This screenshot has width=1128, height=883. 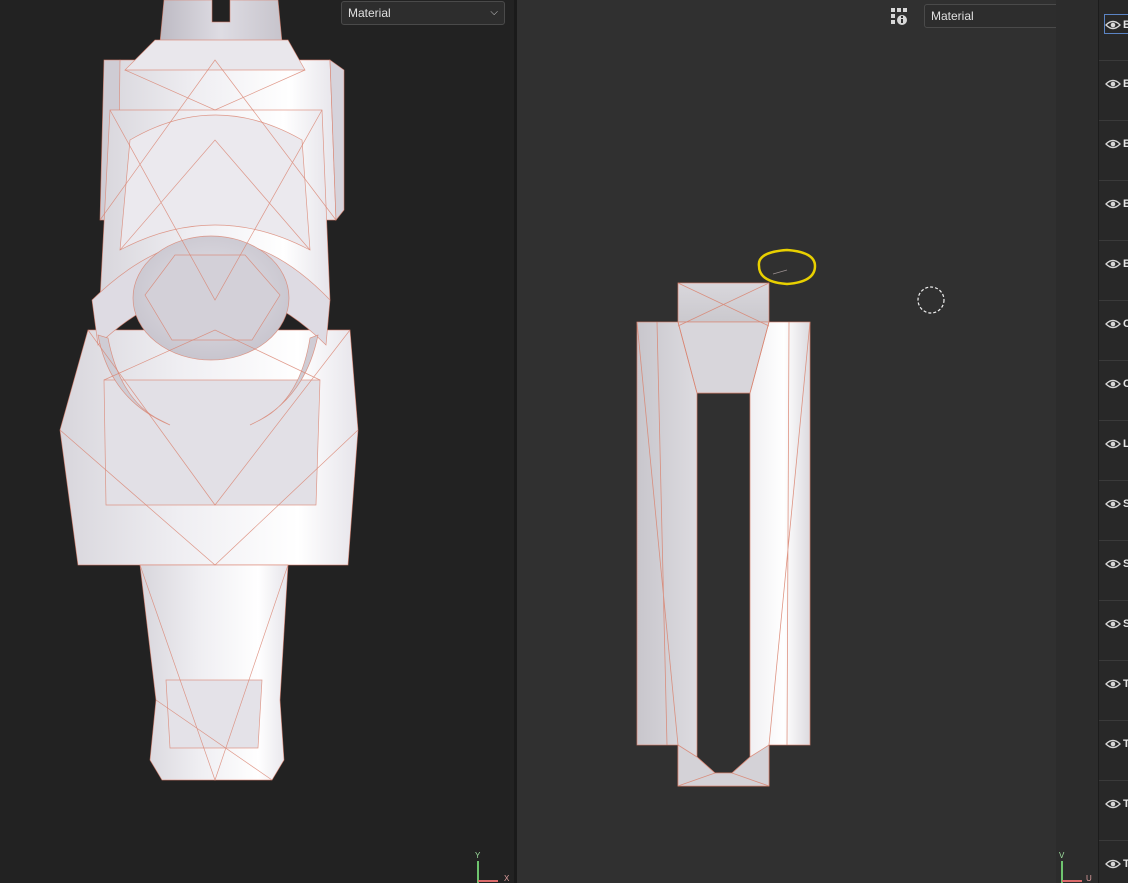 What do you see at coordinates (899, 16) in the screenshot?
I see `grid-info-icon` at bounding box center [899, 16].